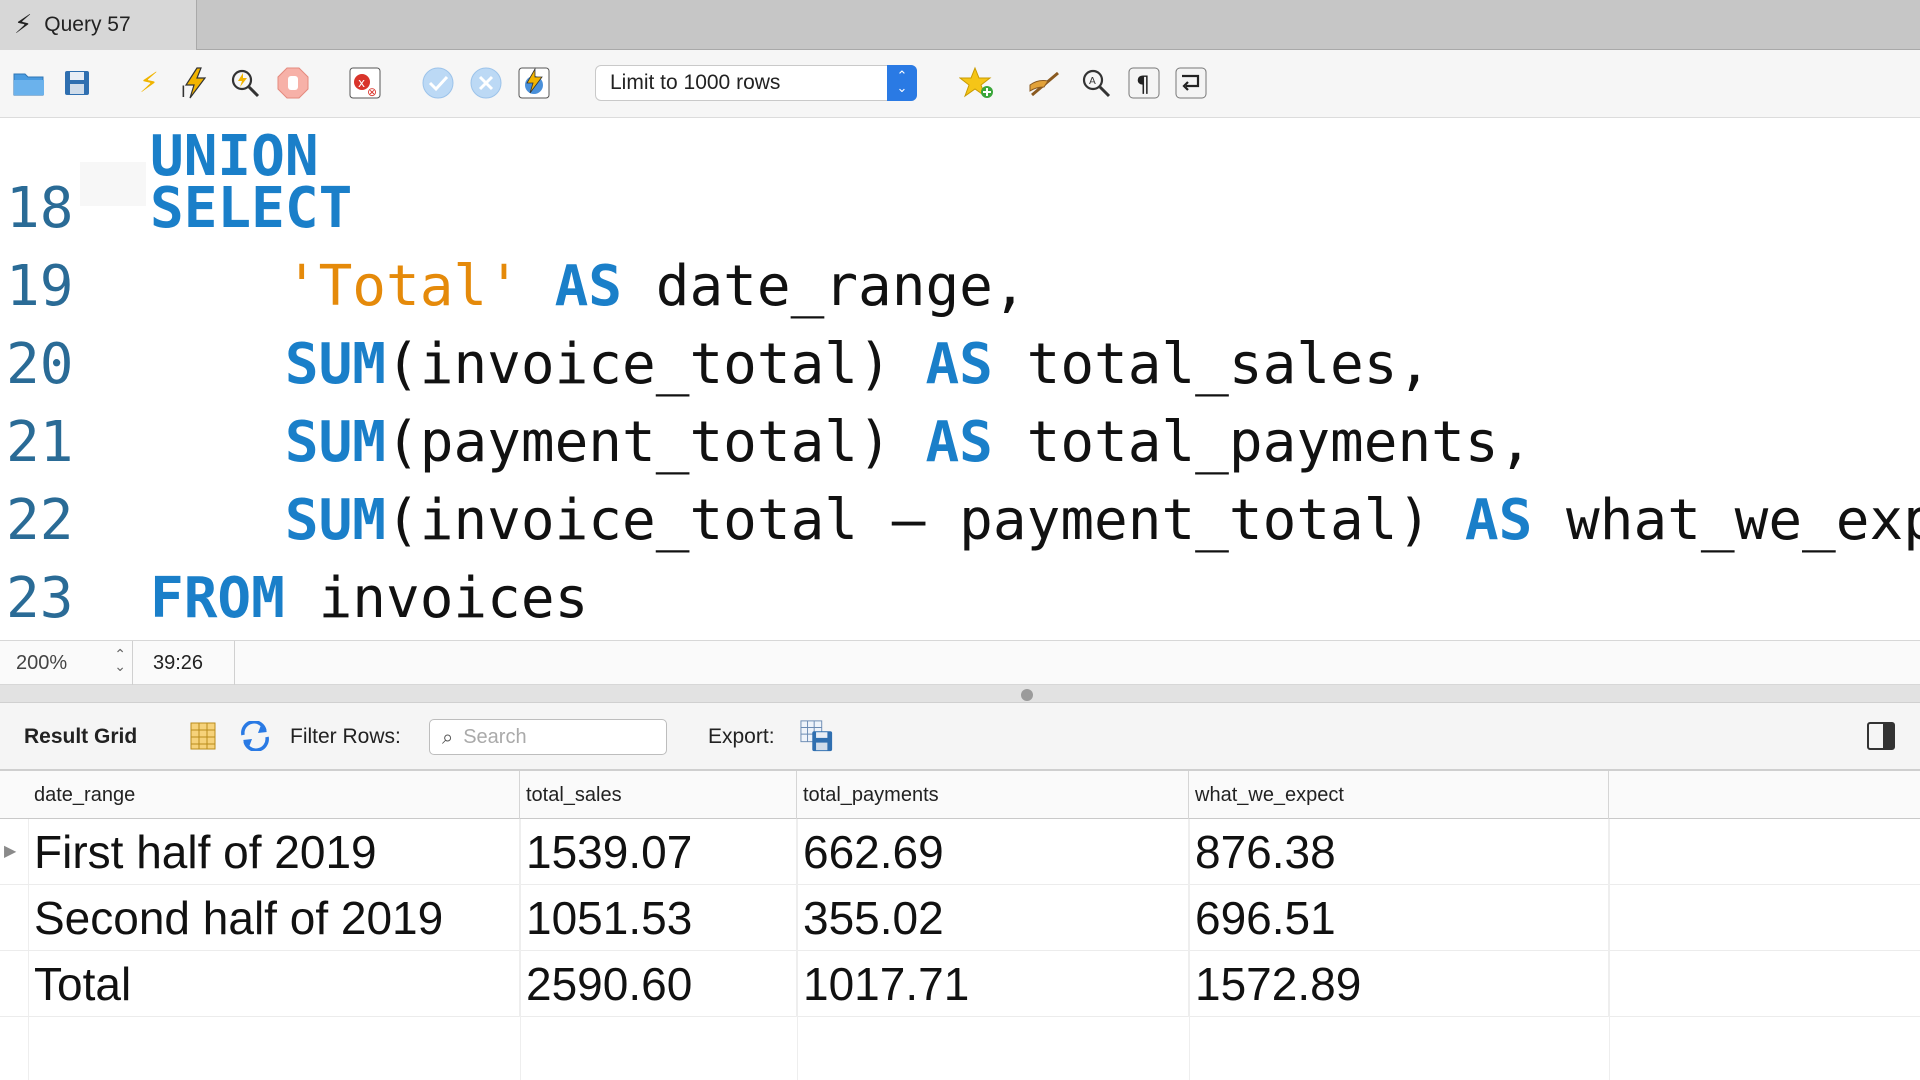 Image resolution: width=1920 pixels, height=1080 pixels. What do you see at coordinates (274, 795) in the screenshot?
I see `column-header-date-range: date_range` at bounding box center [274, 795].